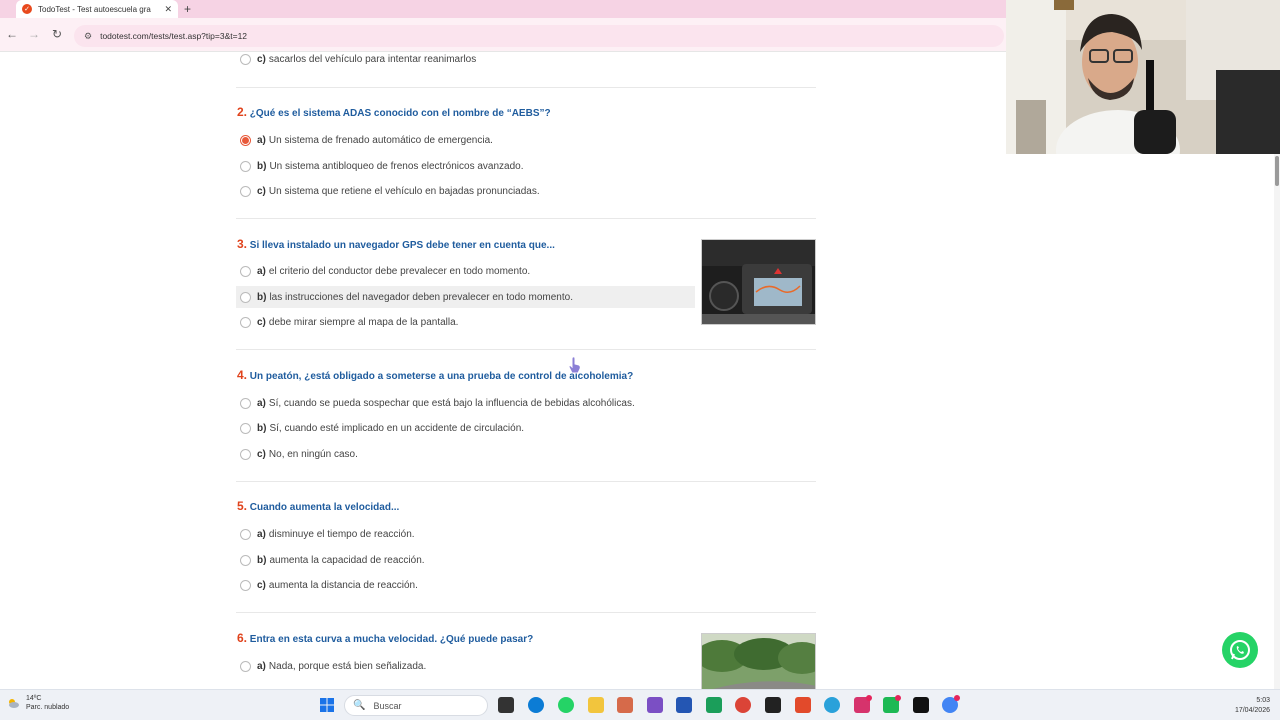 The image size is (1280, 720). Describe the element at coordinates (503, 9) in the screenshot. I see `browser-tab-bar: ✓ TodoTest - Test autoescuela gra ✕ +` at that location.